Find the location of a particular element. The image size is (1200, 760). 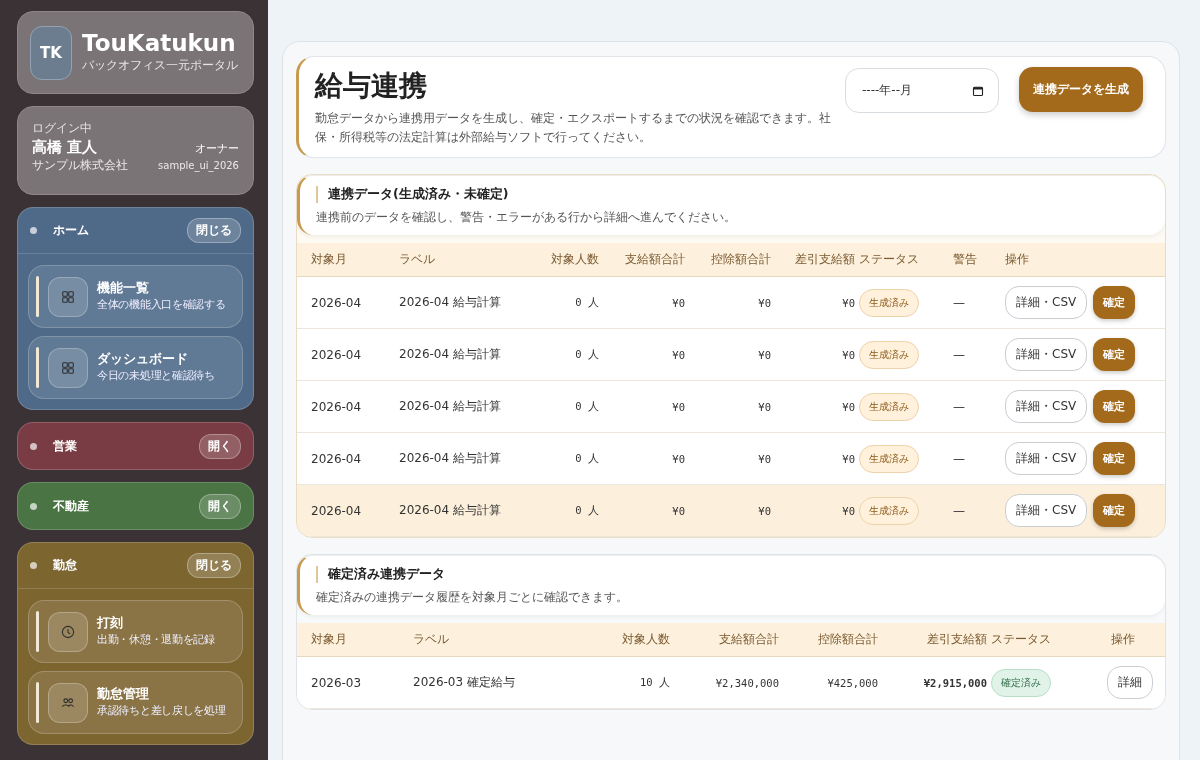

nav-item: 打刻 出勤・休憩・退勤を記録 is located at coordinates (135, 631).